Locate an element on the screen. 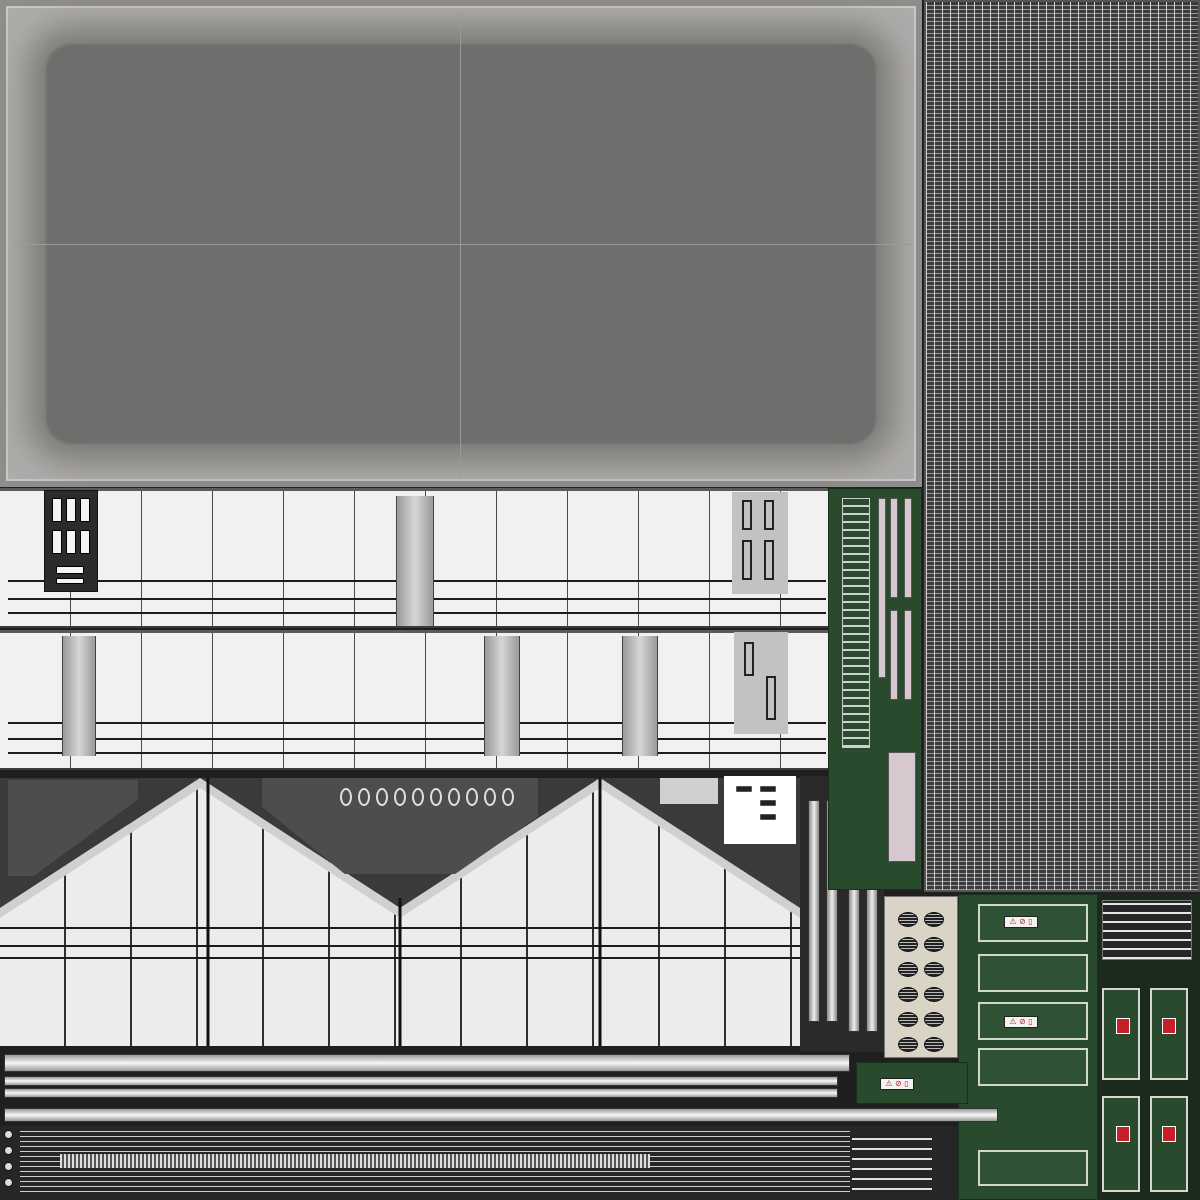 The height and width of the screenshot is (1200, 1200). small-parts is located at coordinates (892, 1160).